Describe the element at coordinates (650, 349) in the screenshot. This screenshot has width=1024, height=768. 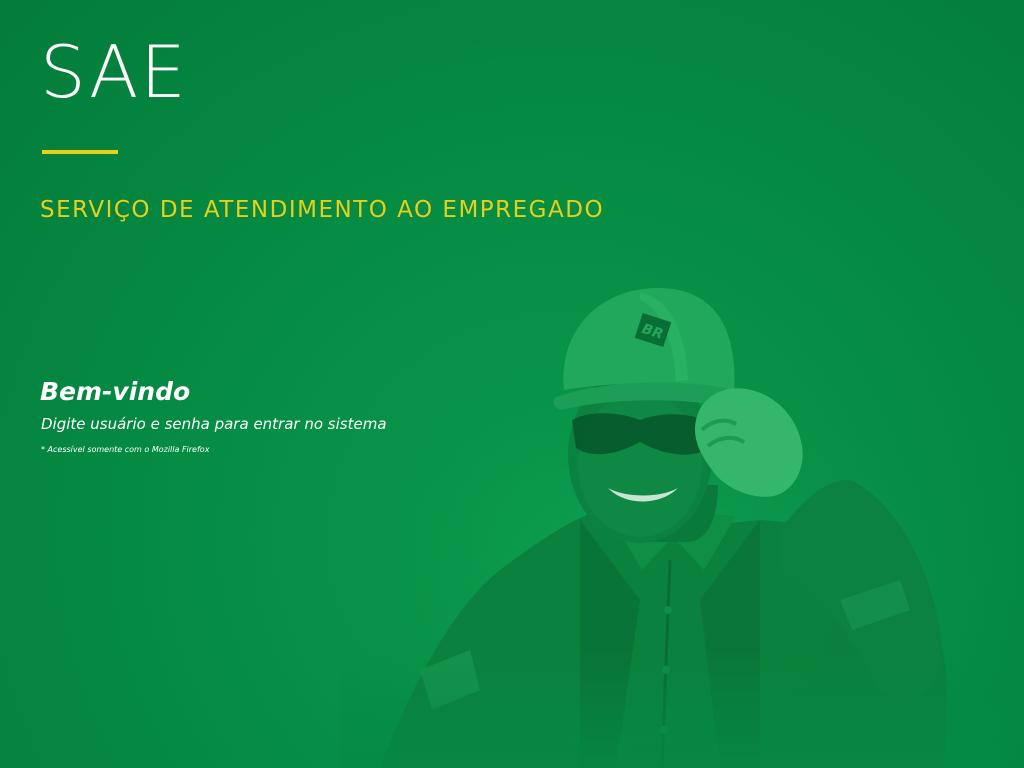
I see `hard-hat: BR` at that location.